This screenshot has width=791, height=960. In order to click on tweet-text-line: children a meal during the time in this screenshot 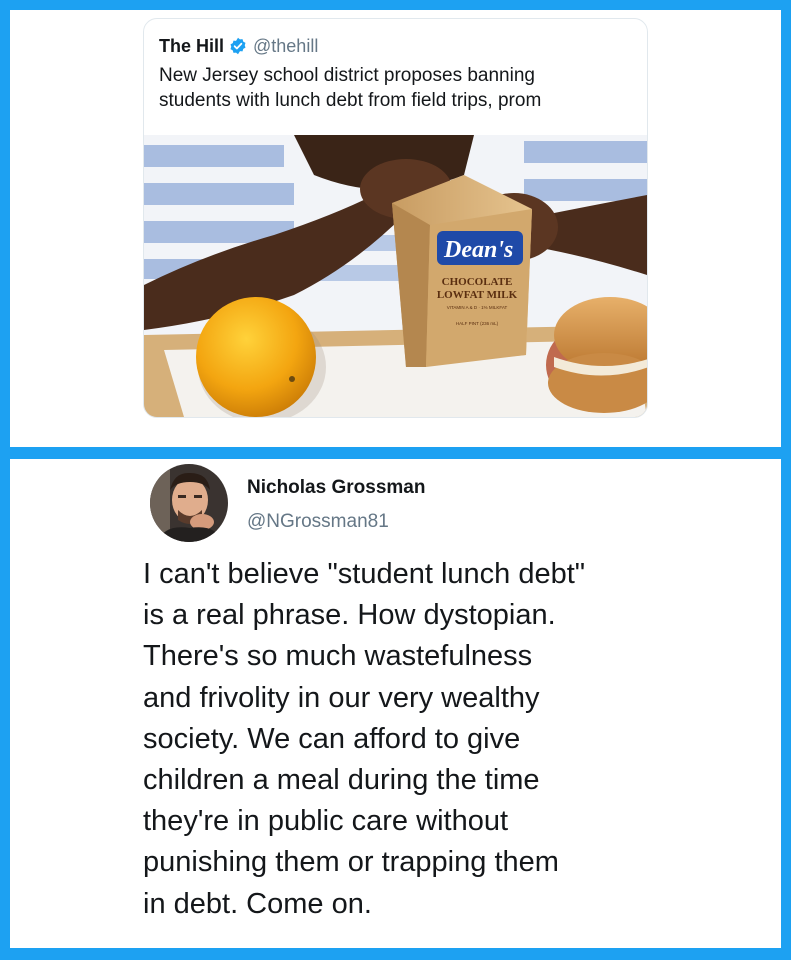, I will do `click(341, 780)`.